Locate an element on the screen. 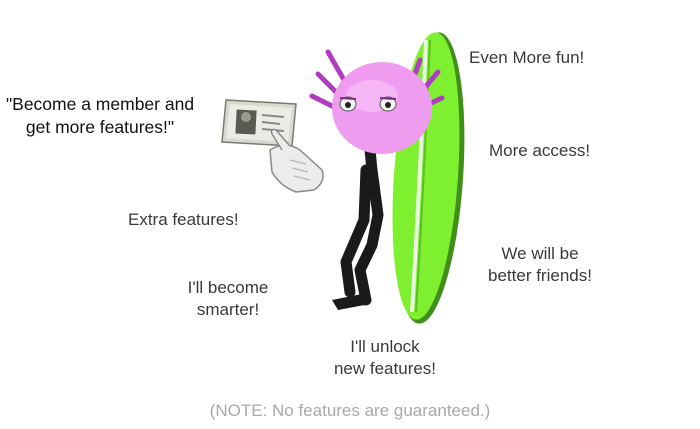  pointing-hand-icon is located at coordinates (296, 160).